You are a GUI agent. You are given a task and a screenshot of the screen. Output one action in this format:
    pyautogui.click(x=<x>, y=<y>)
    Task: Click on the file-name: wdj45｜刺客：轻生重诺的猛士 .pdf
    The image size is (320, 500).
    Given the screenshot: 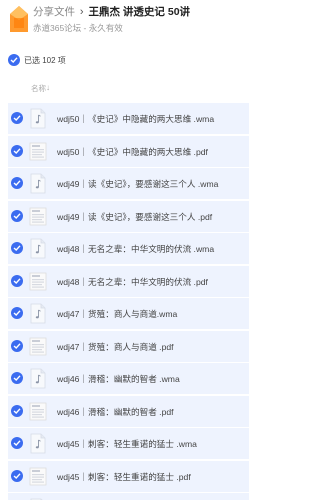 What is the action you would take?
    pyautogui.click(x=124, y=476)
    